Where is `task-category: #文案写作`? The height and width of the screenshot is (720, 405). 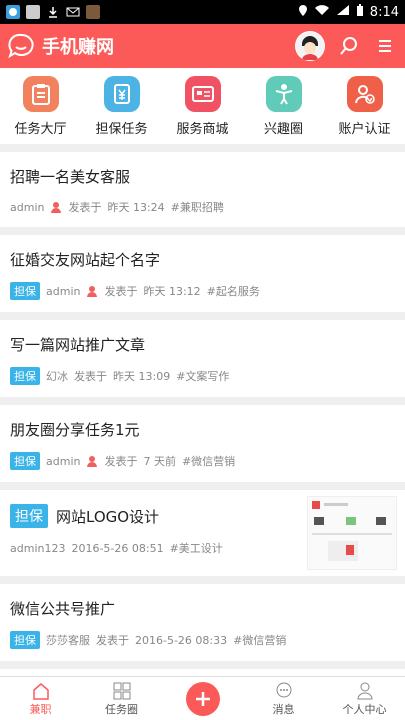
task-category: #文案写作 is located at coordinates (202, 376).